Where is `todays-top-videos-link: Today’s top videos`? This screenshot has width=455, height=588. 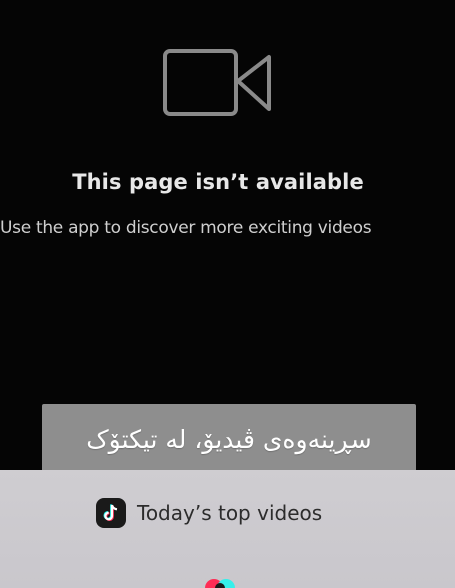
todays-top-videos-link: Today’s top videos is located at coordinates (209, 513).